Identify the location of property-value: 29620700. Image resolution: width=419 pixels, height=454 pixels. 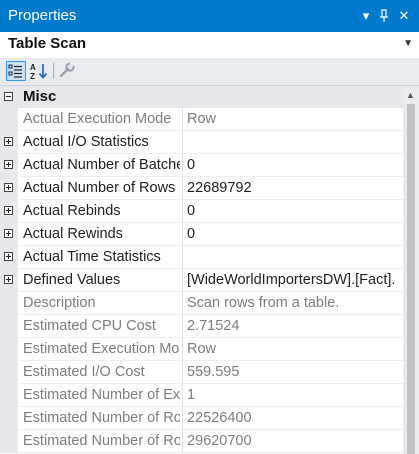
(219, 441).